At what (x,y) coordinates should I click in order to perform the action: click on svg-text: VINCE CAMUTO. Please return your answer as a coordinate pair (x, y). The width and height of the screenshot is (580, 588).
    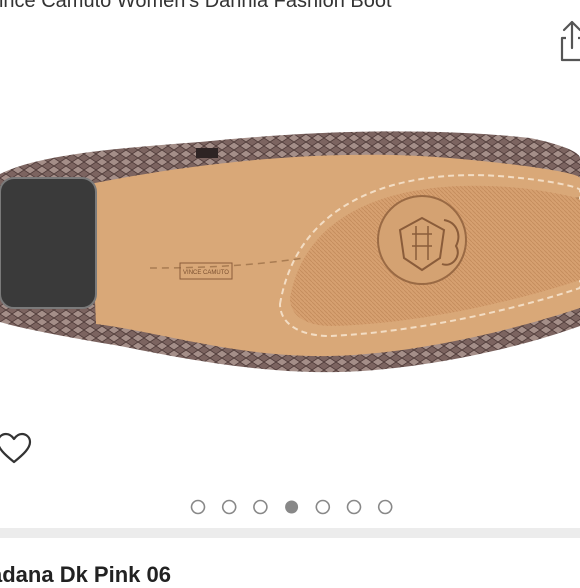
    Looking at the image, I should click on (206, 273).